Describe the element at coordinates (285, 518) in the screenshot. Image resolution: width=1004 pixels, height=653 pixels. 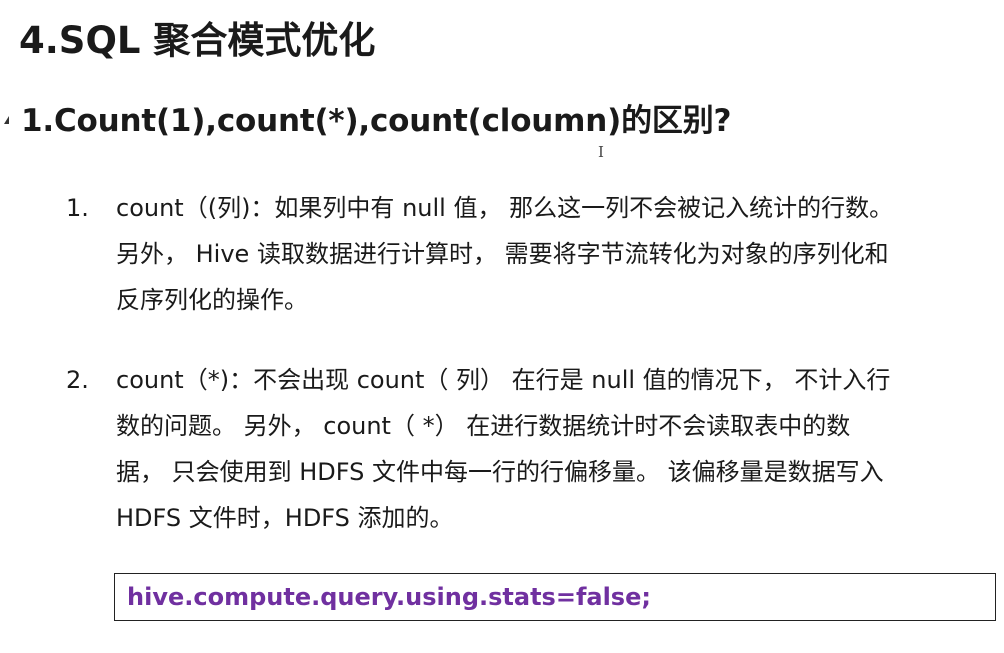
I see `list-text-line: HDFS 文件时，HDFS 添加的。` at that location.